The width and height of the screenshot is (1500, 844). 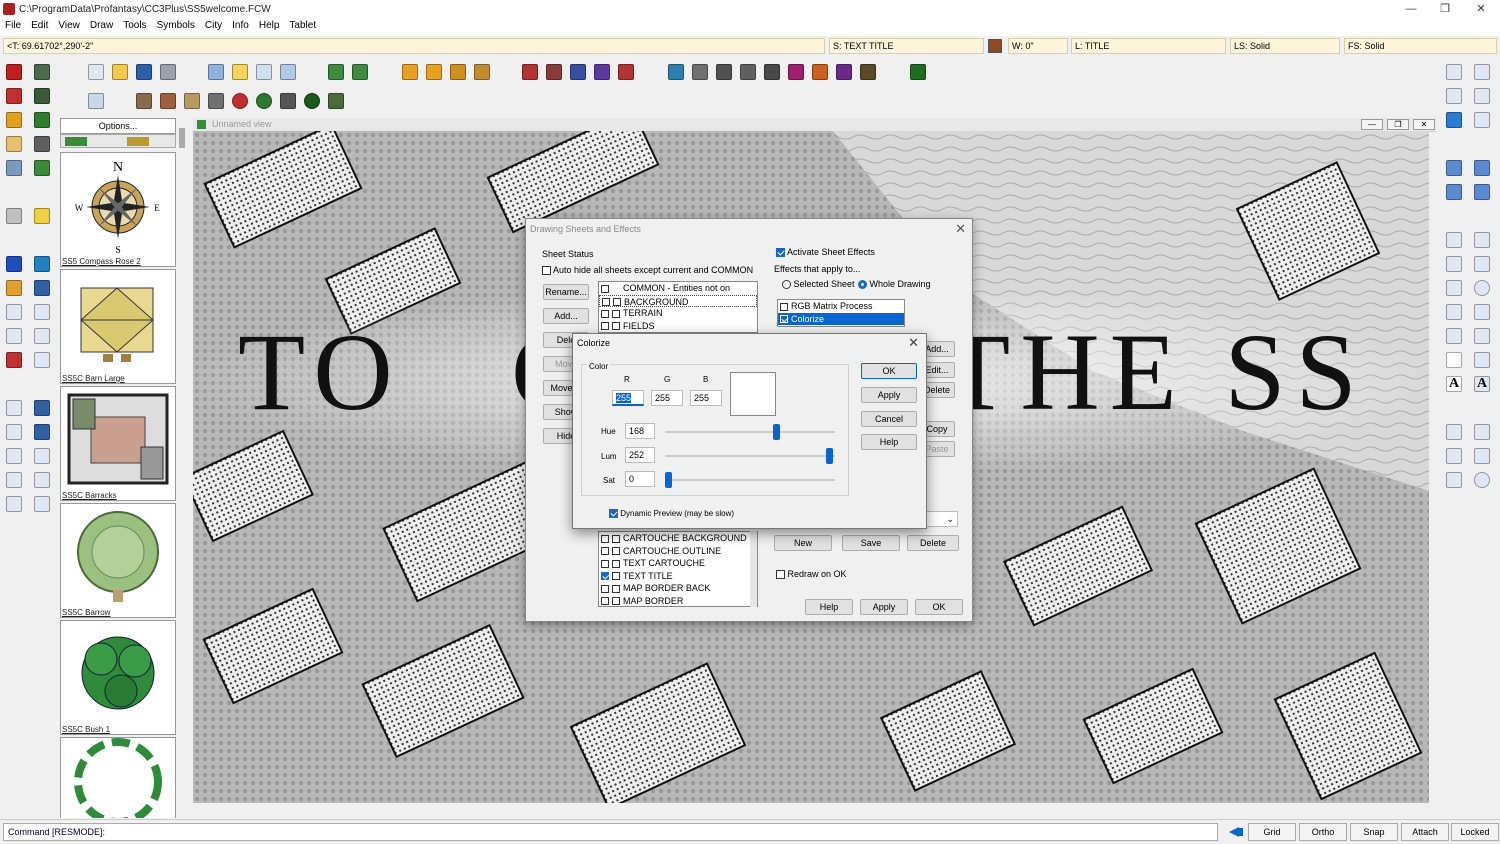 I want to click on move-icon, so click(x=14, y=312).